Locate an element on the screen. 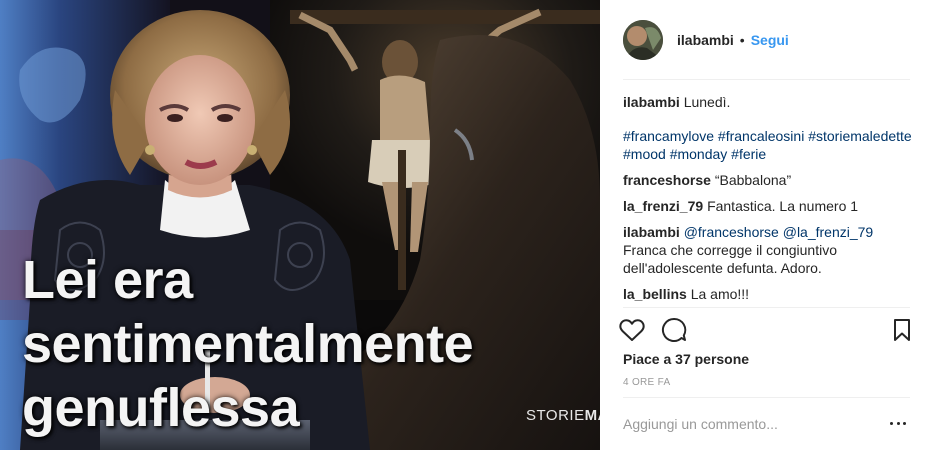  more-options-button is located at coordinates (898, 423).